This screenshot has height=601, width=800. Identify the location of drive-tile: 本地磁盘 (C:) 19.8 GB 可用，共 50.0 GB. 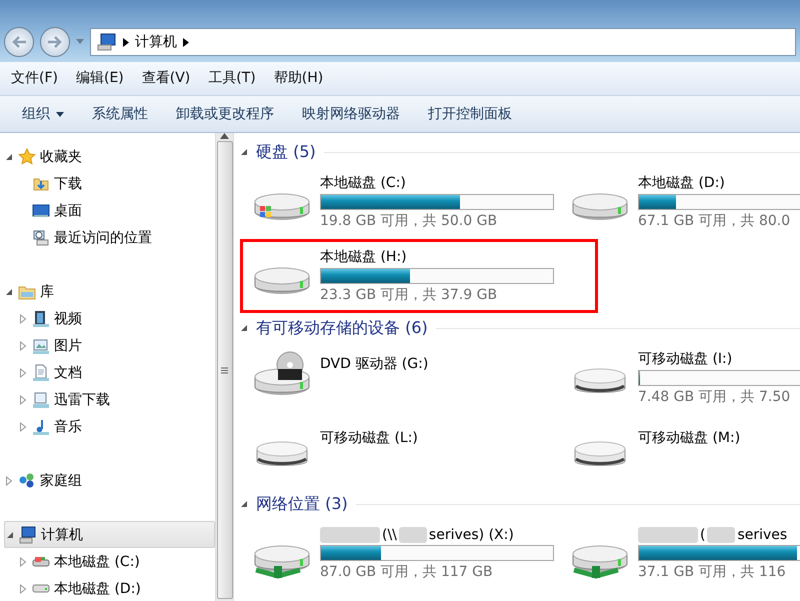
(399, 202).